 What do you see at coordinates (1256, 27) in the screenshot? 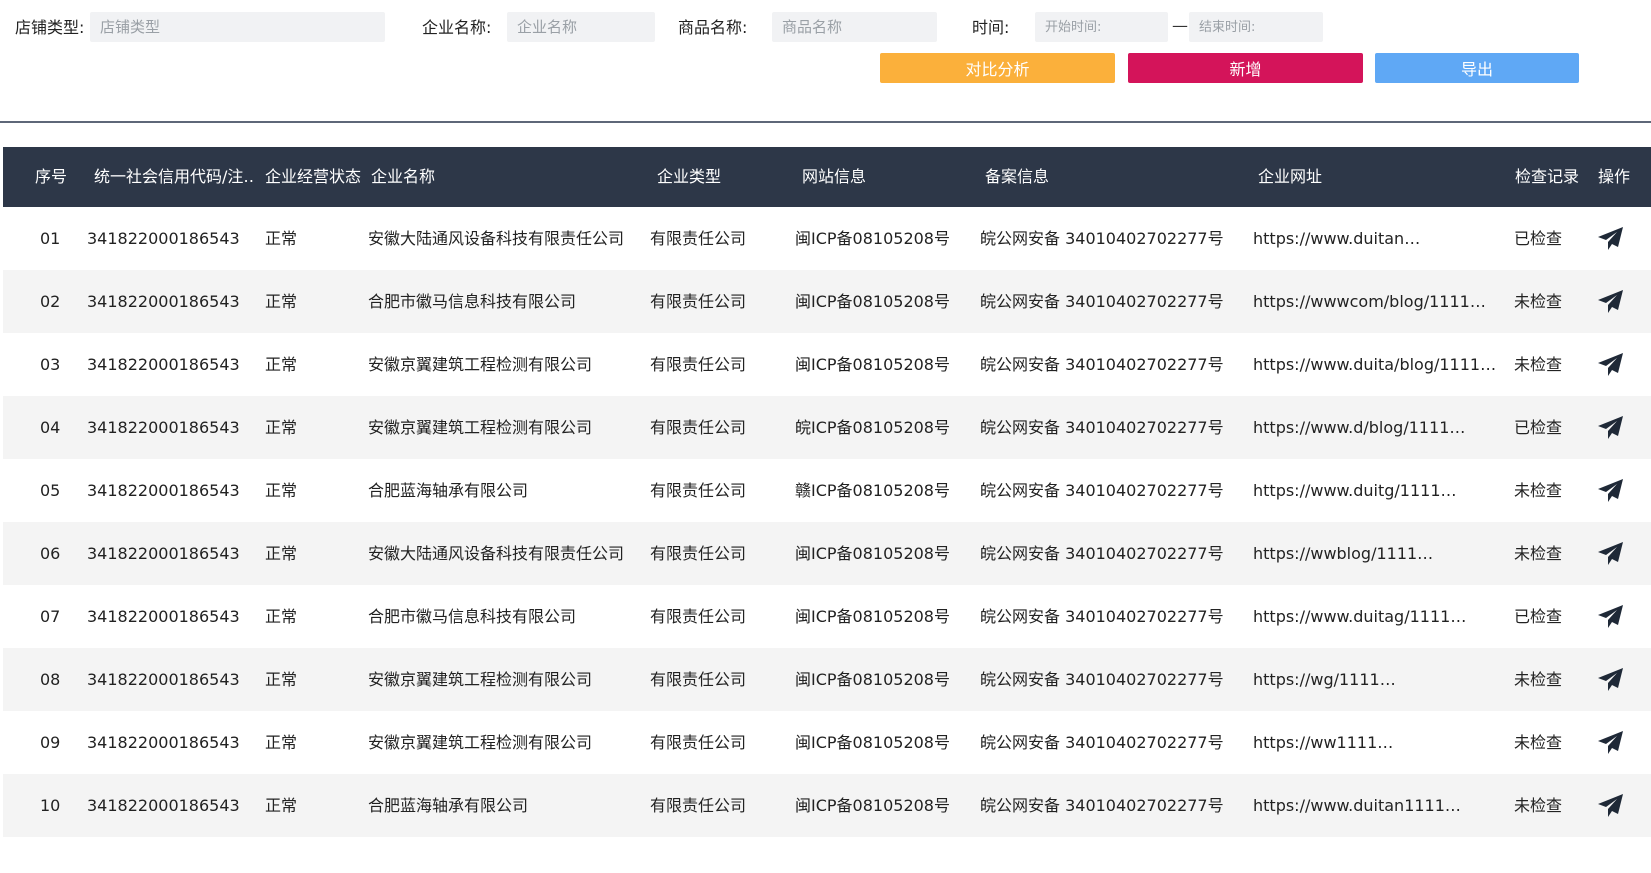
I see `end-time-input` at bounding box center [1256, 27].